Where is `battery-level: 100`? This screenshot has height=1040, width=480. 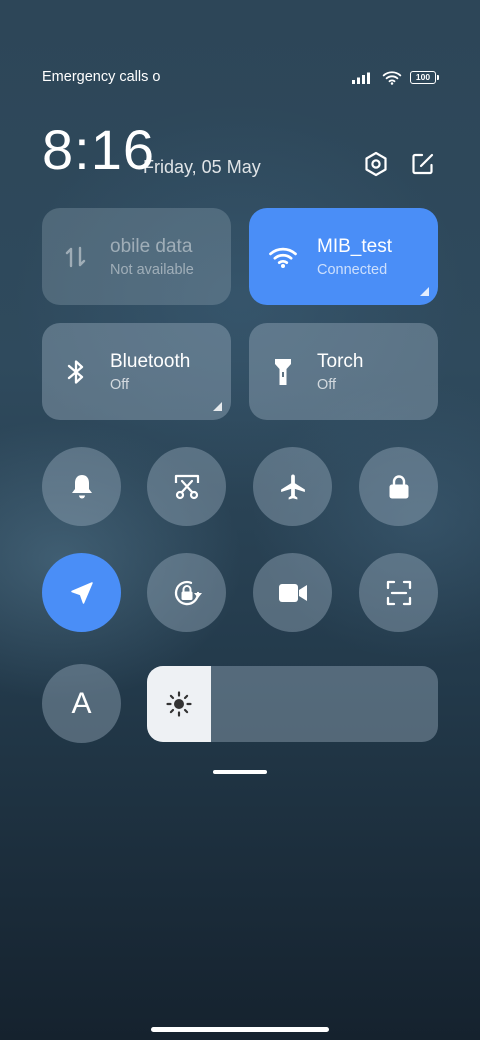
battery-level: 100 is located at coordinates (423, 76).